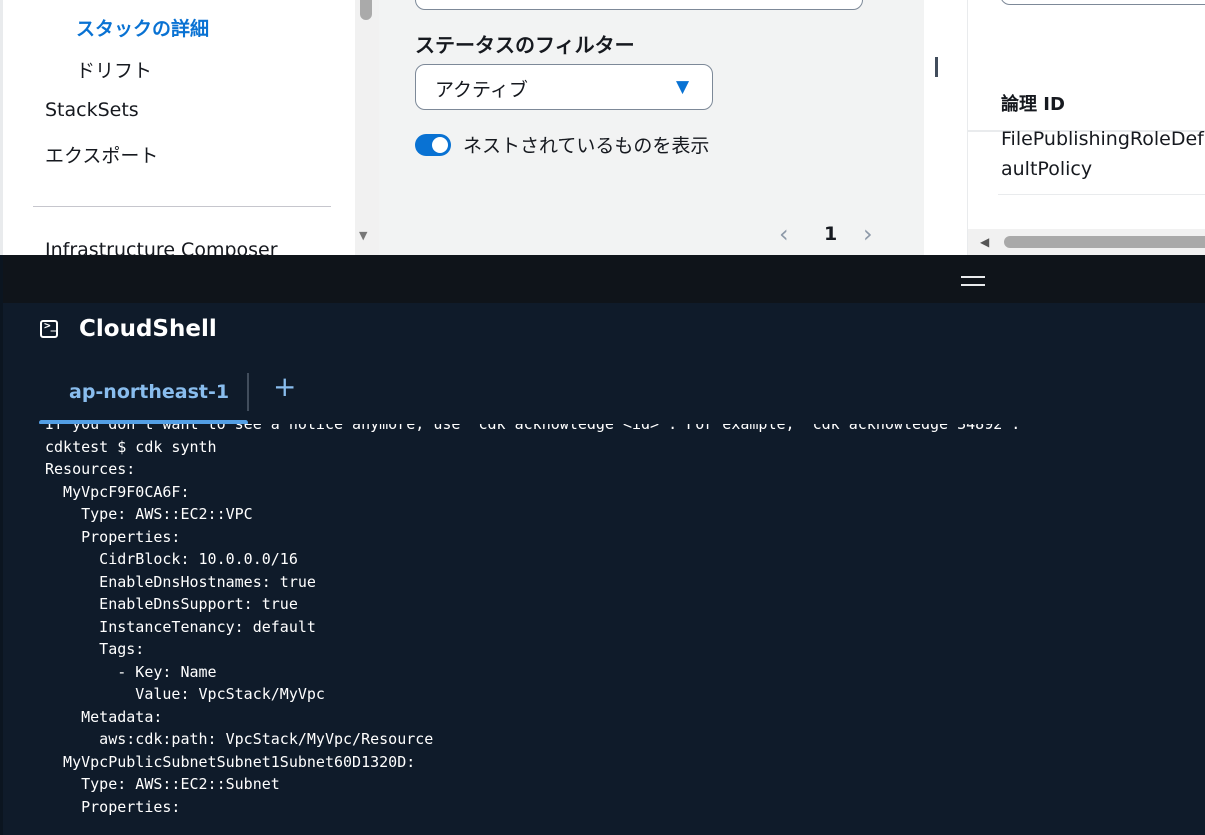 This screenshot has width=1205, height=835. What do you see at coordinates (936, 67) in the screenshot?
I see `split-panel-resize-handle` at bounding box center [936, 67].